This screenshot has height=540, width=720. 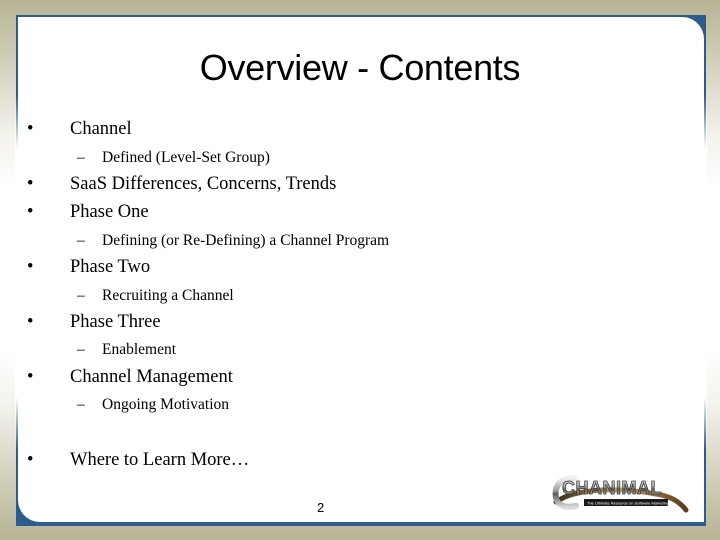 What do you see at coordinates (186, 157) in the screenshot?
I see `sub-bullet-text: Defined (Level-Set Group)` at bounding box center [186, 157].